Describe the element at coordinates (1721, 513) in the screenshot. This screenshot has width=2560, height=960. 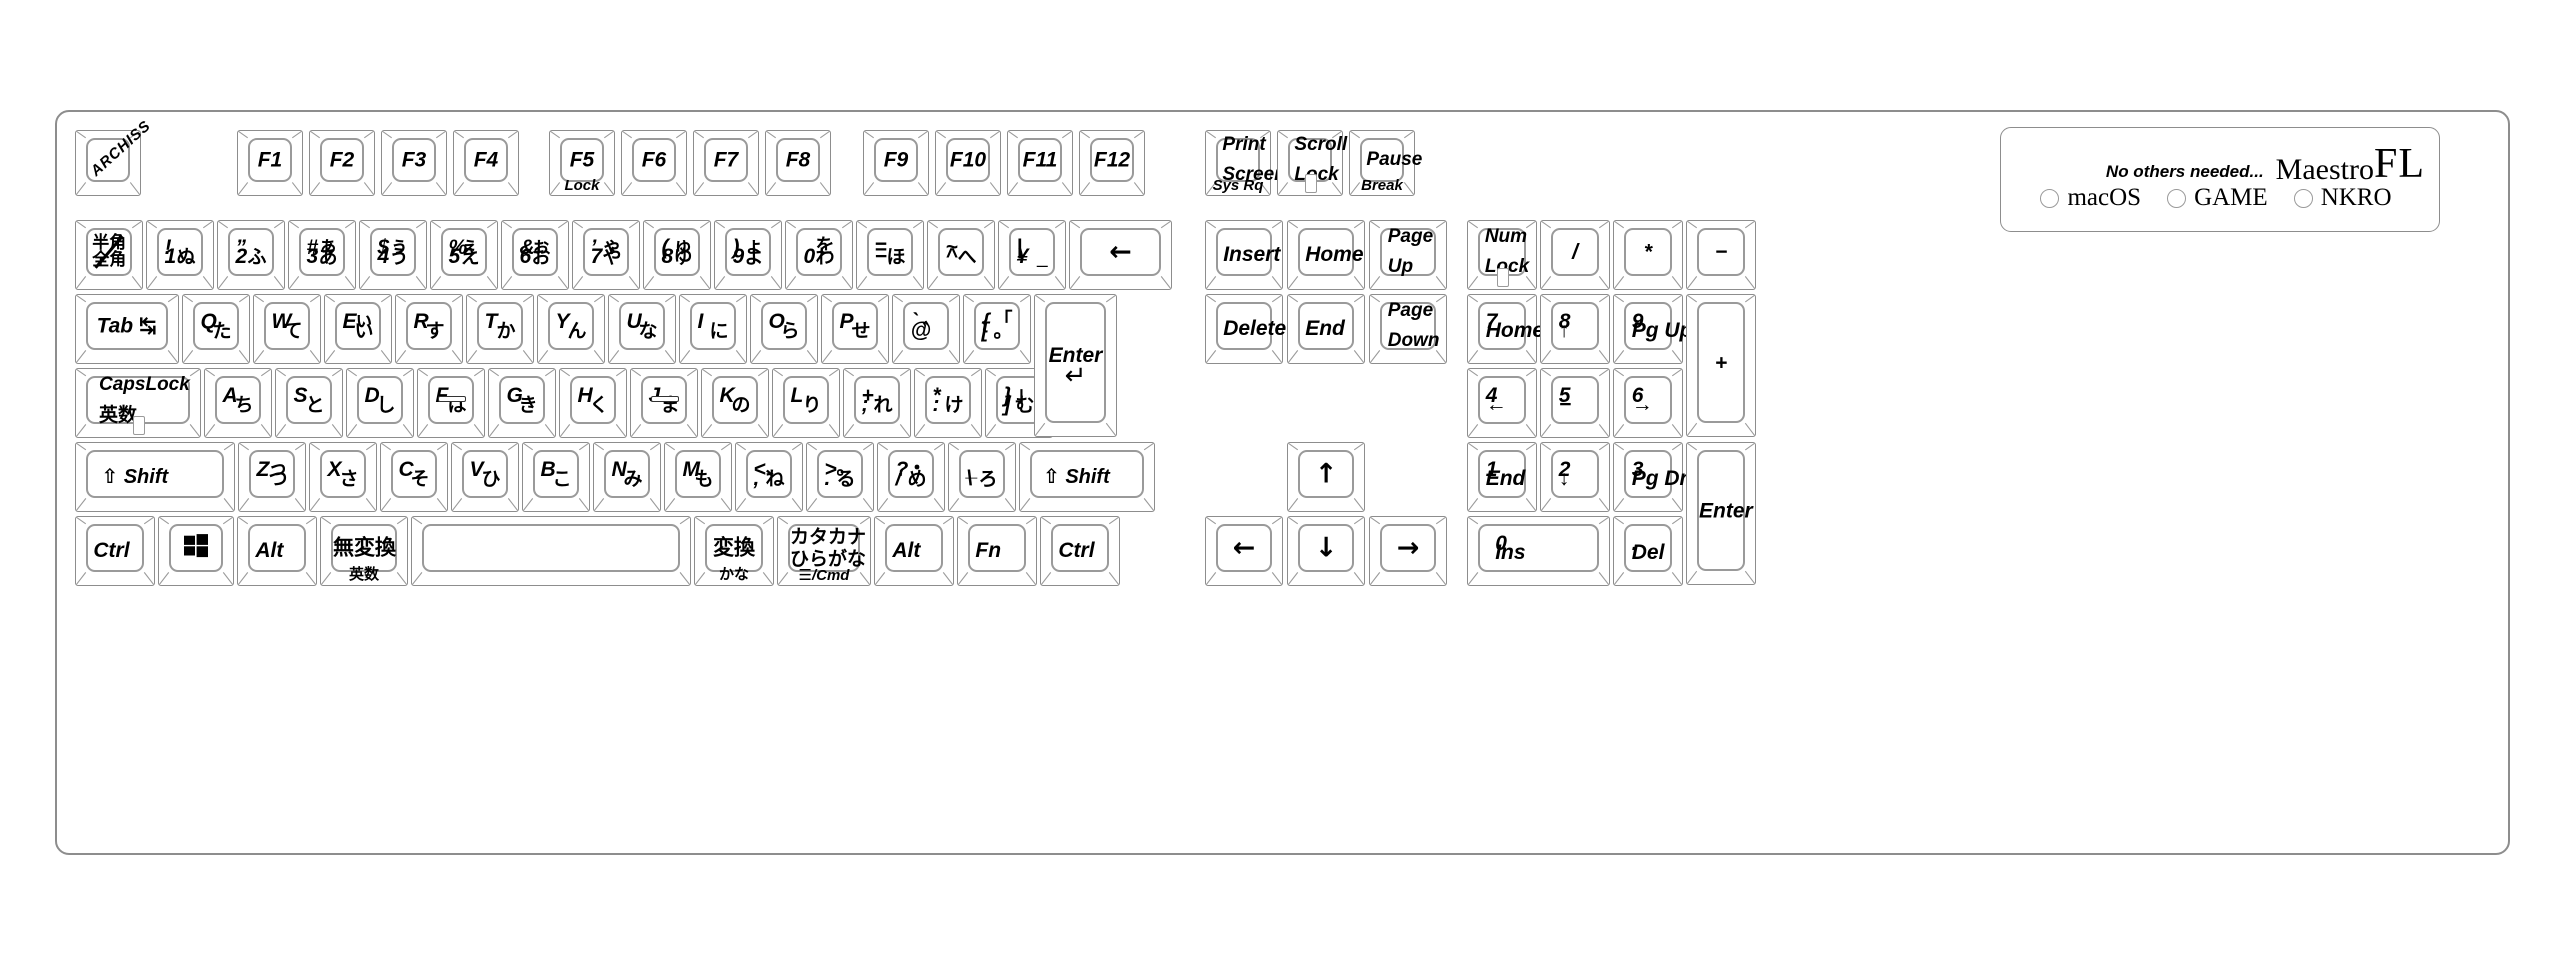
I see `key-numpad-enter: Enter` at that location.